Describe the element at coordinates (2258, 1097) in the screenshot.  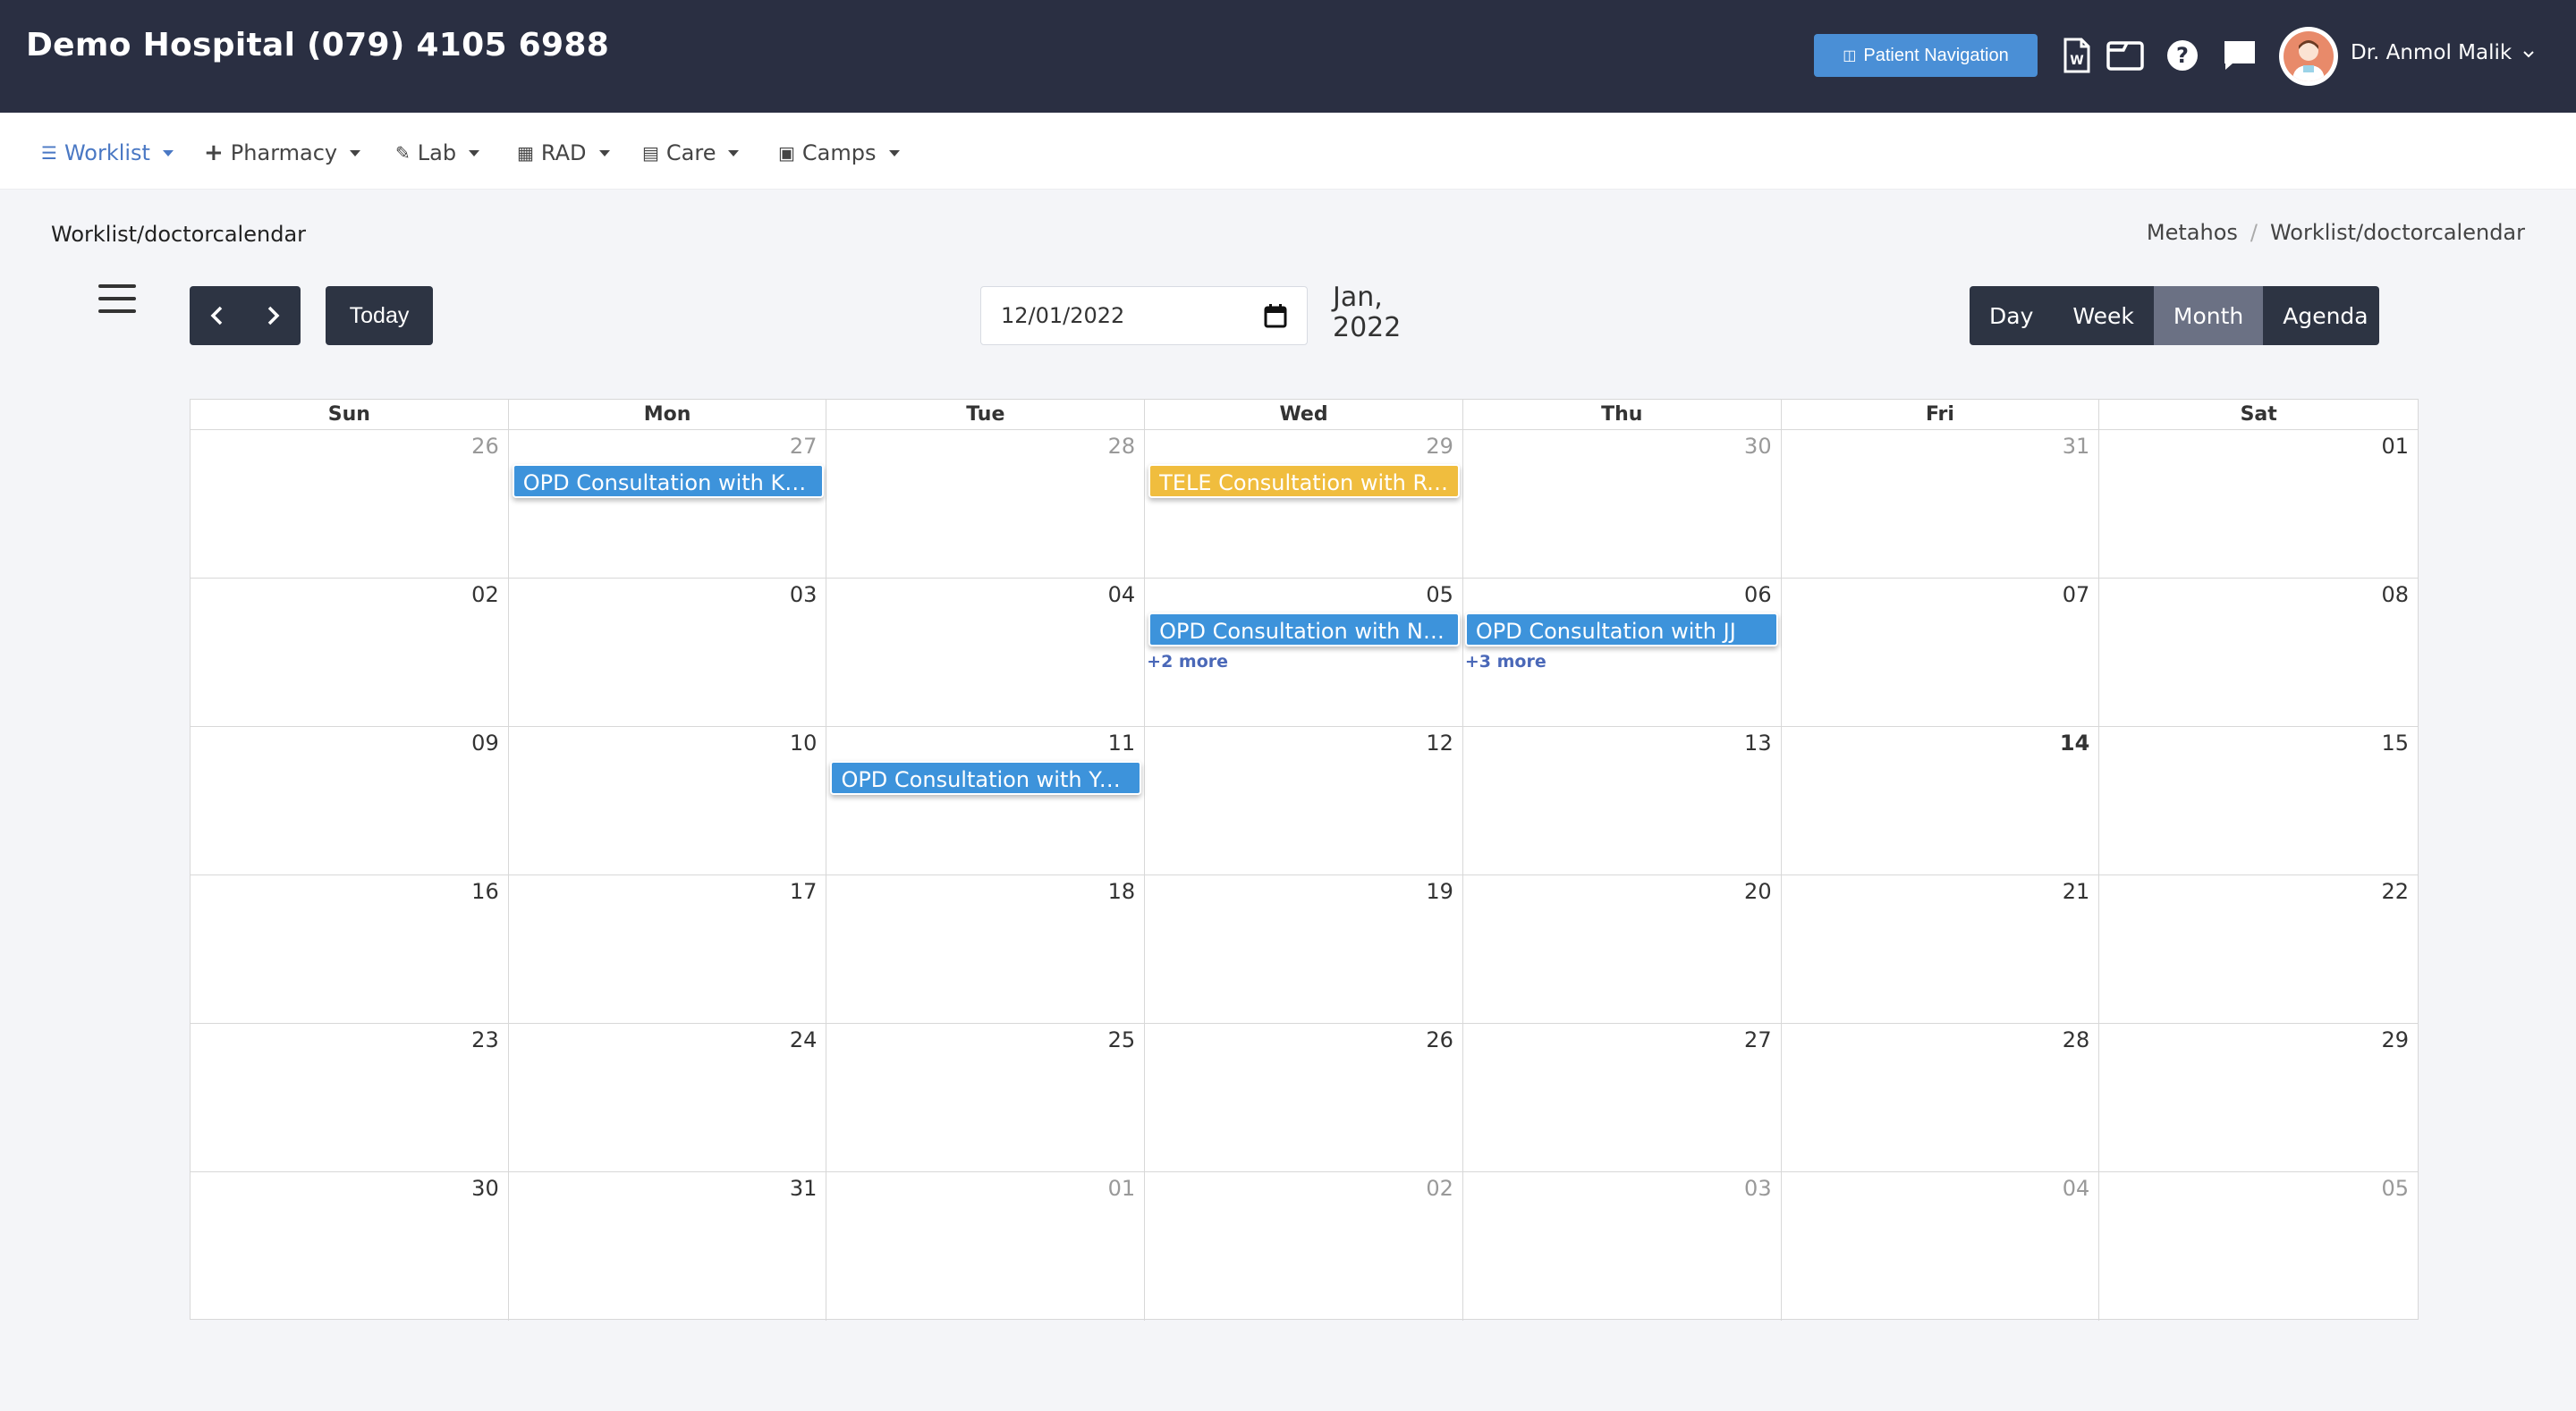
I see `day-cell: 29` at that location.